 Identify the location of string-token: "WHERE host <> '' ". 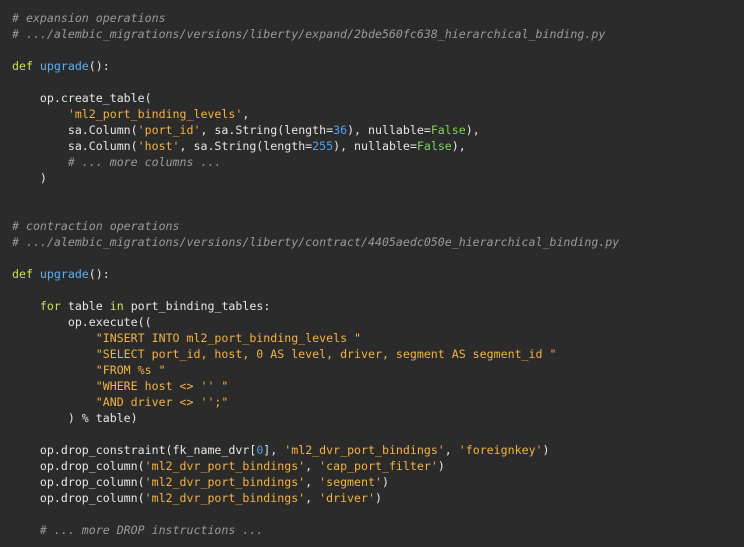
(162, 386).